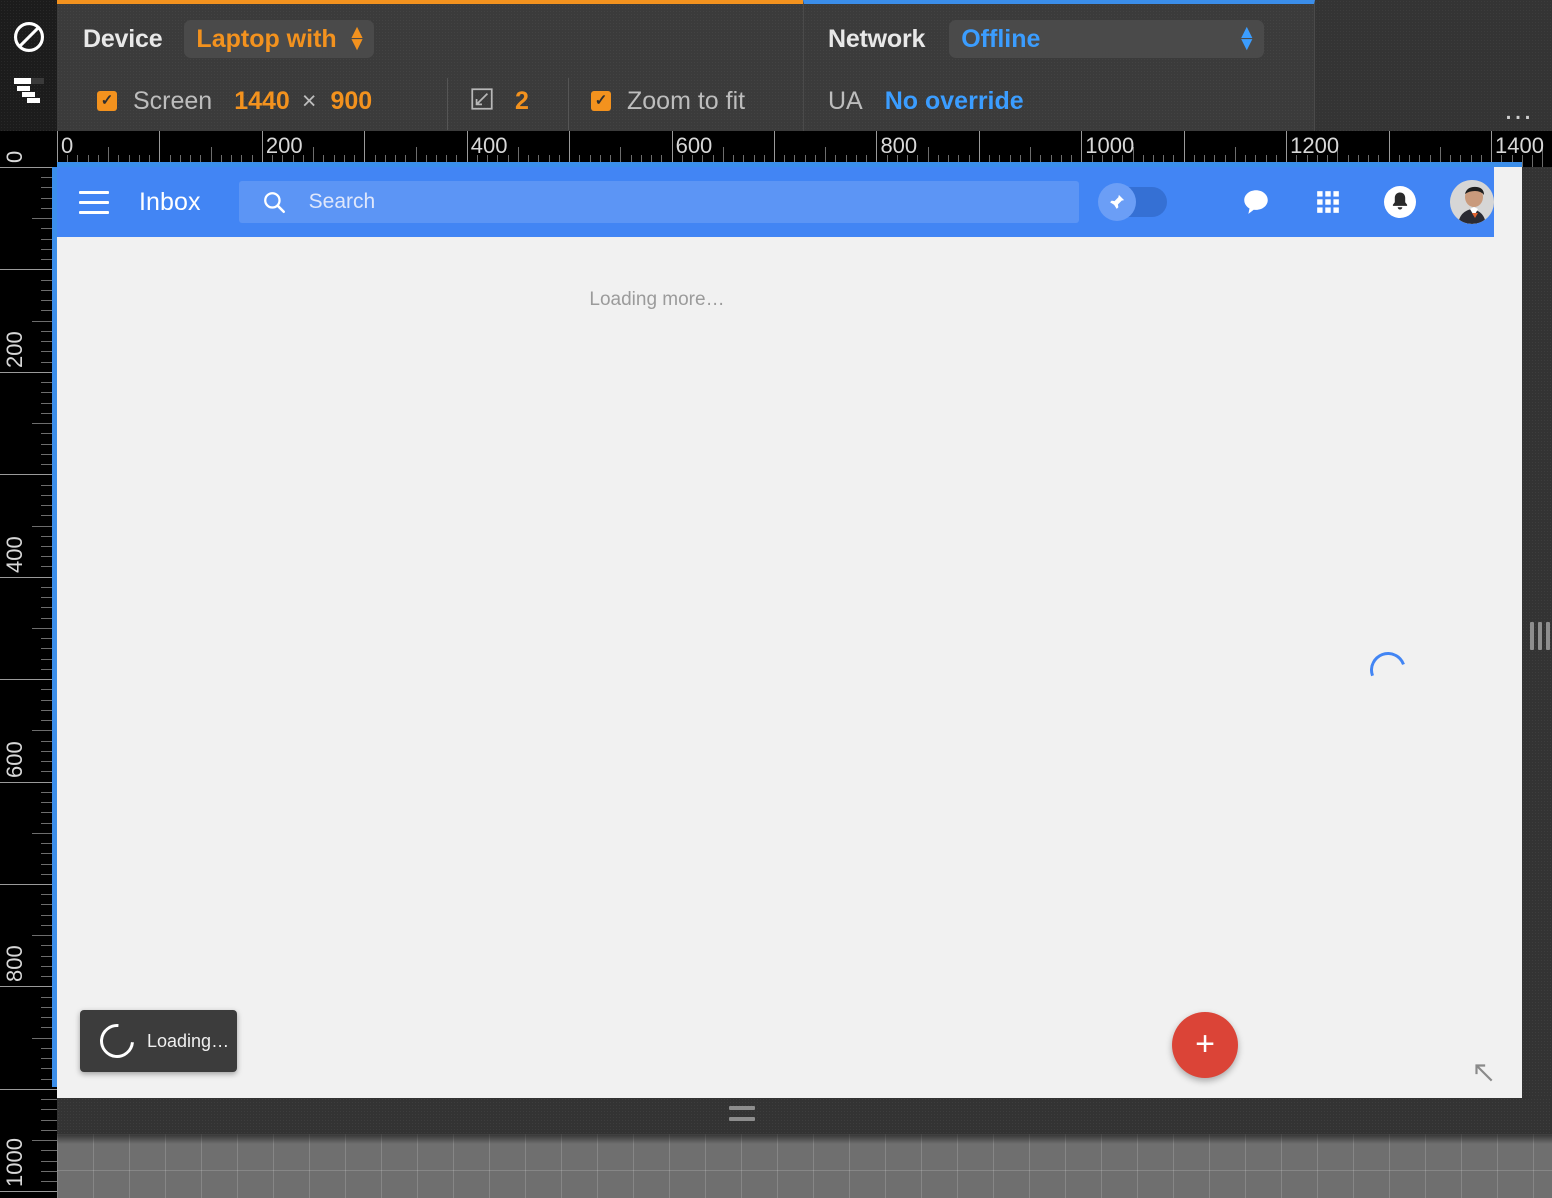 The image size is (1552, 1198). Describe the element at coordinates (1328, 202) in the screenshot. I see `apps-grid-icon` at that location.